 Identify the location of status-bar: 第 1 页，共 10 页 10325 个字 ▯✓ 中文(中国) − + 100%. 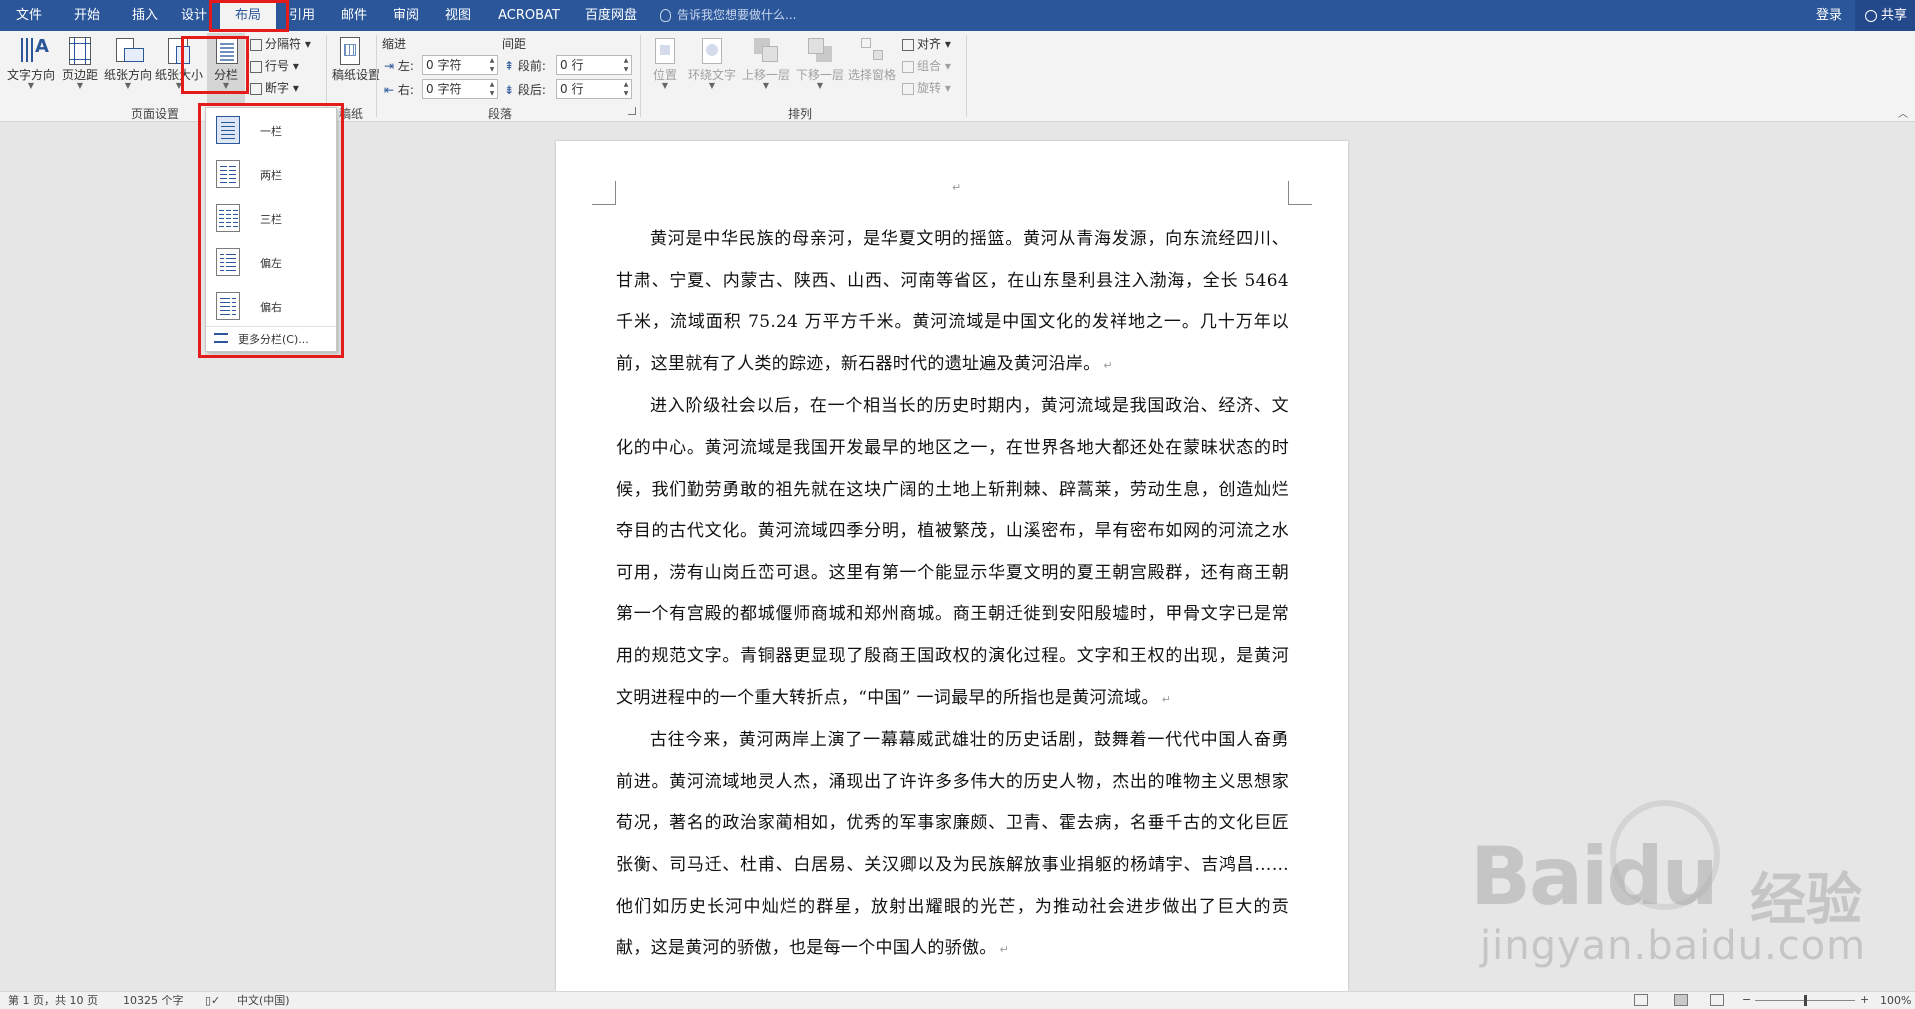
(957, 1000).